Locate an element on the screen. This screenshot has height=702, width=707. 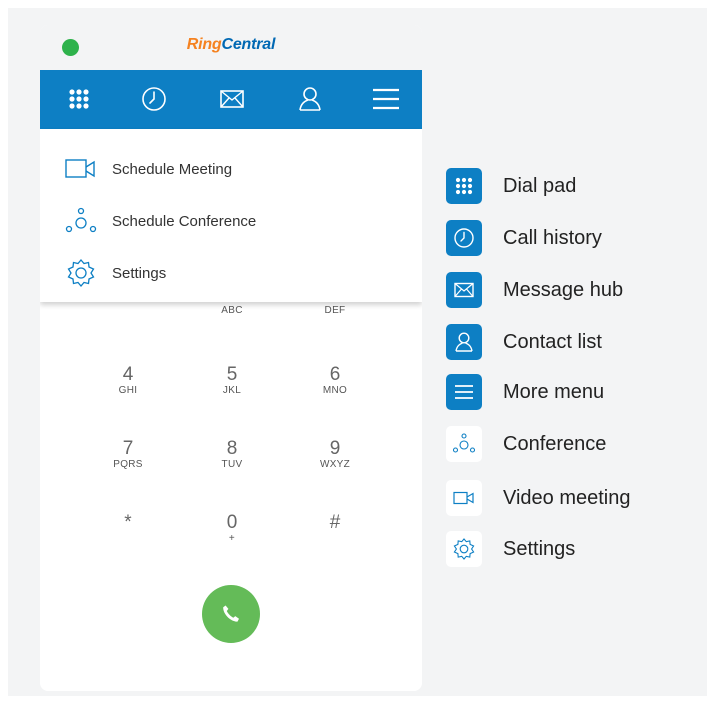
key-9: 9 WXYZ is located at coordinates (335, 455).